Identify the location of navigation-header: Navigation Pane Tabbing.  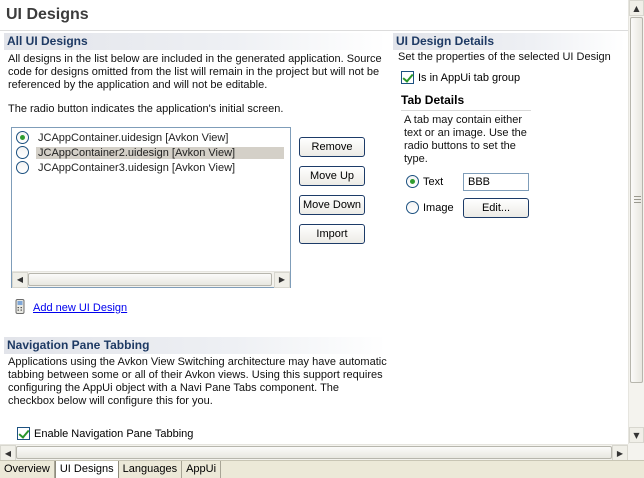
(195, 345).